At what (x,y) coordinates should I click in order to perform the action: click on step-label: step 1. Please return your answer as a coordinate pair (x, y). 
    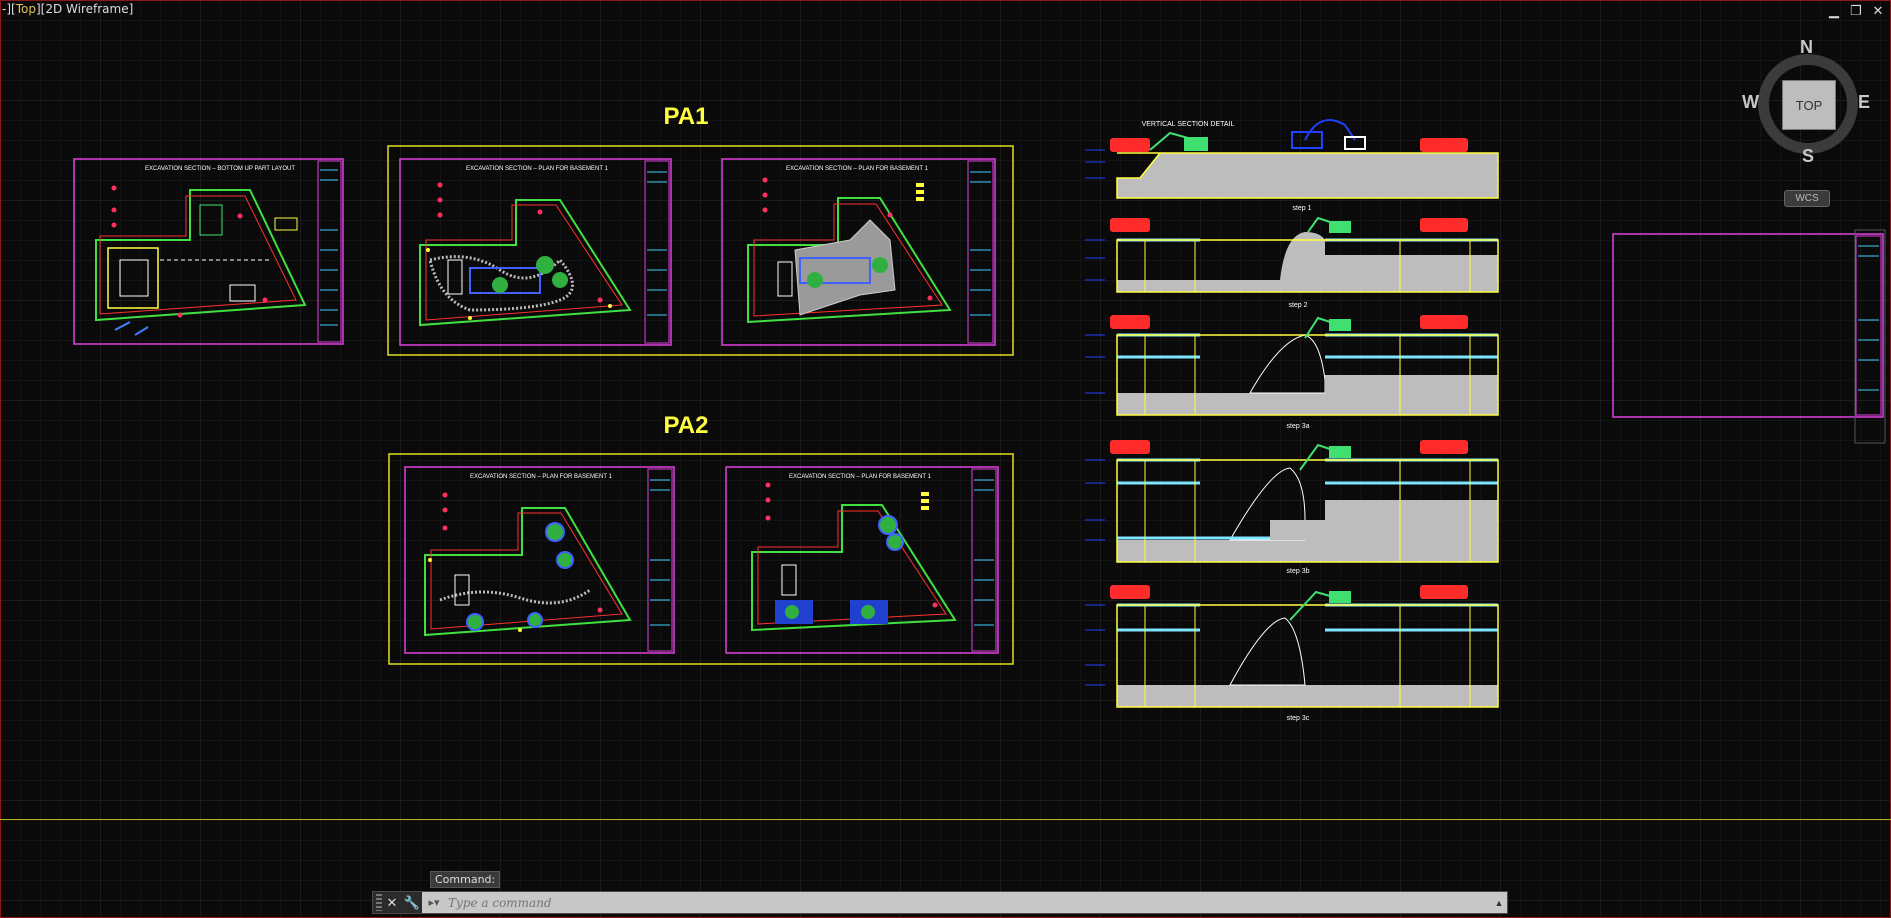
    Looking at the image, I should click on (1301, 208).